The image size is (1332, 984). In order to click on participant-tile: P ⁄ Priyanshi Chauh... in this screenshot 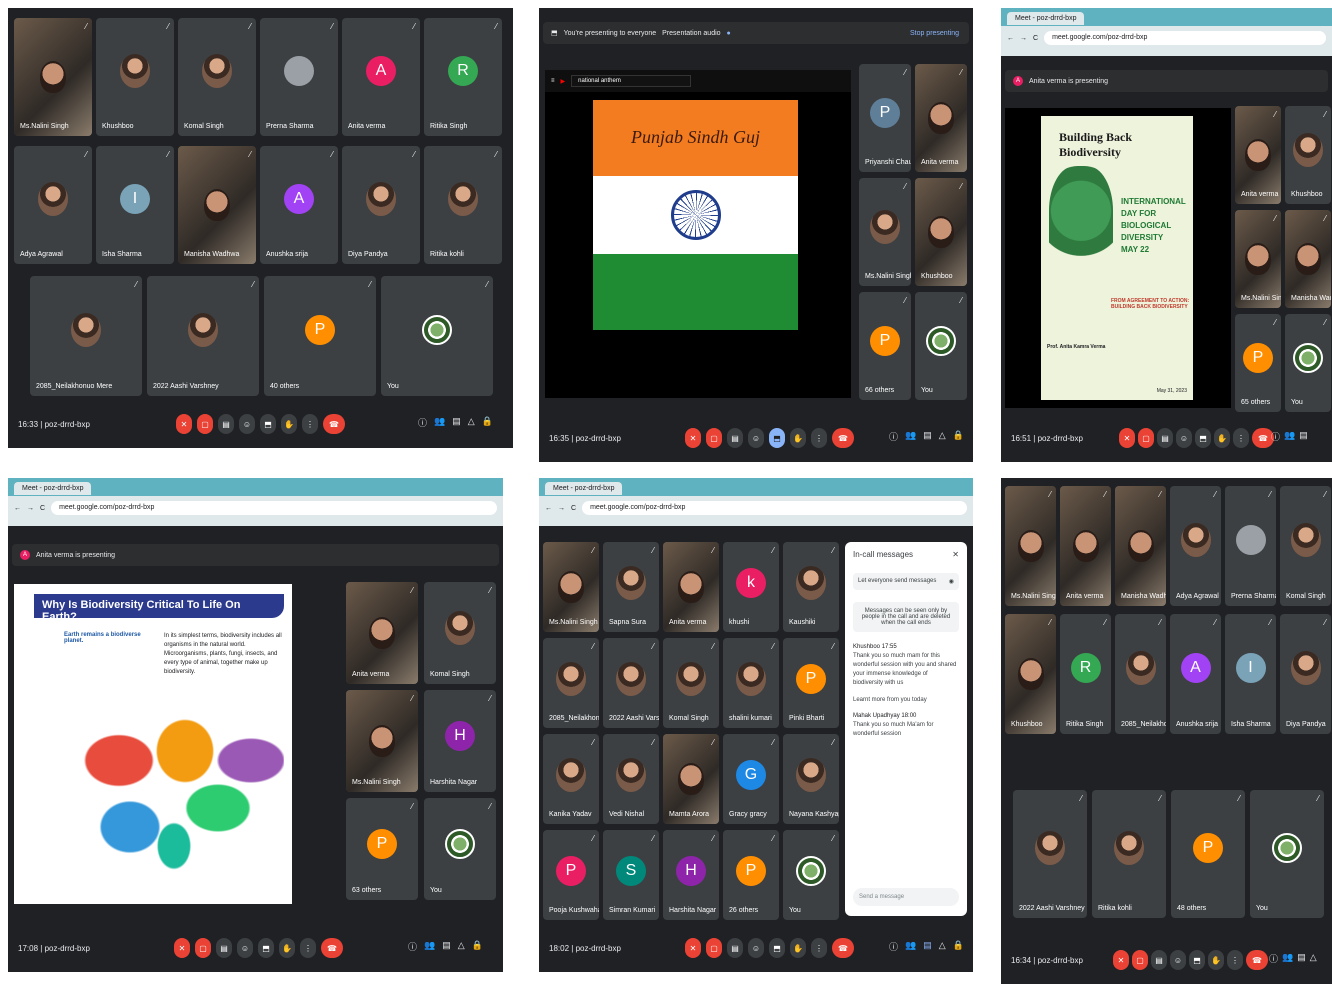, I will do `click(885, 118)`.